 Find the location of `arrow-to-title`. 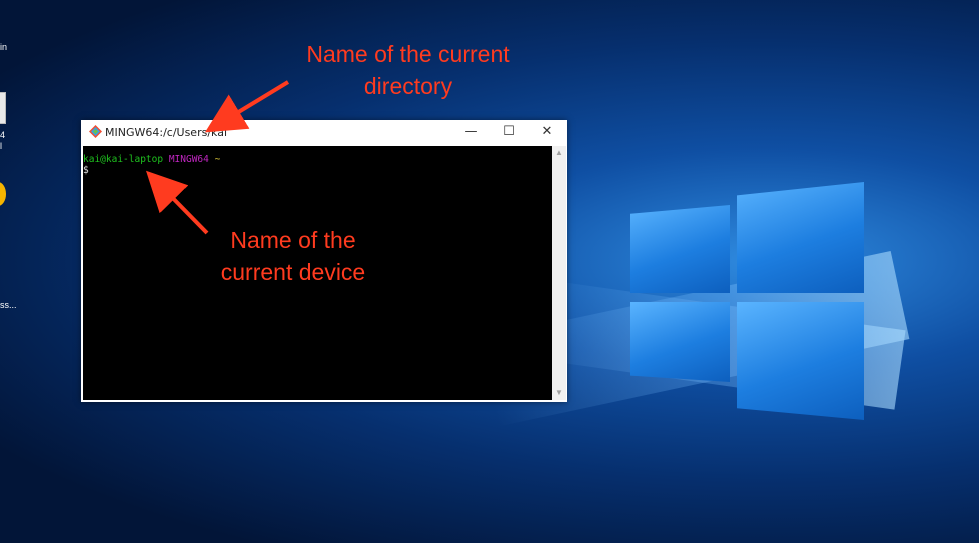

arrow-to-title is located at coordinates (247, 106).